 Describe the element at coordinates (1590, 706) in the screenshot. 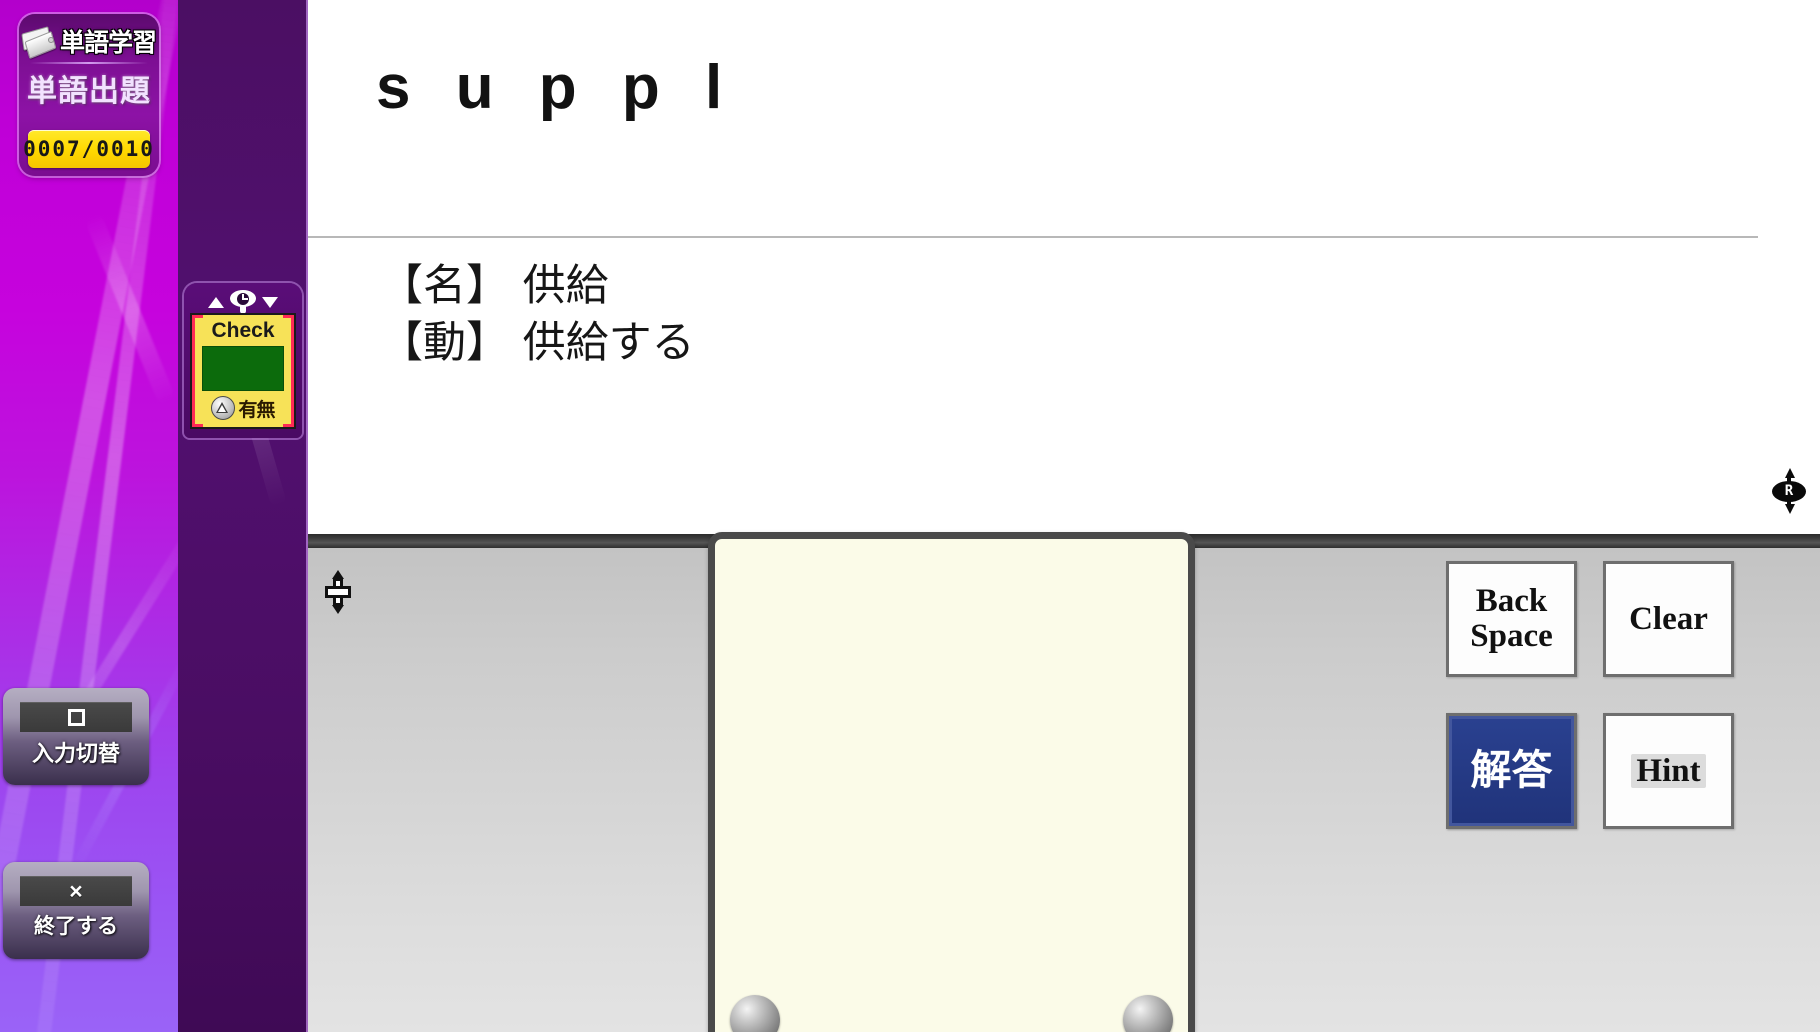

I see `keypad: Back Space Clear 解答 Hint` at that location.